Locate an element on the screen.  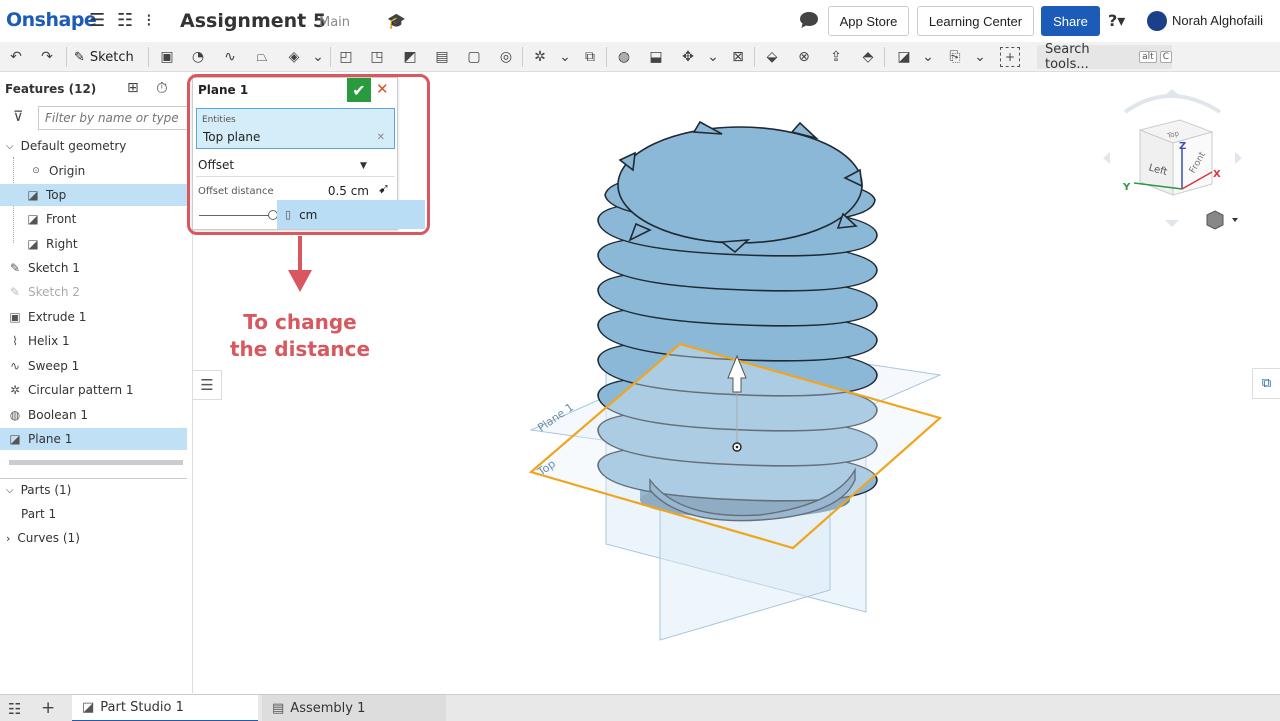
assembly-icon: ▤ is located at coordinates (278, 708).